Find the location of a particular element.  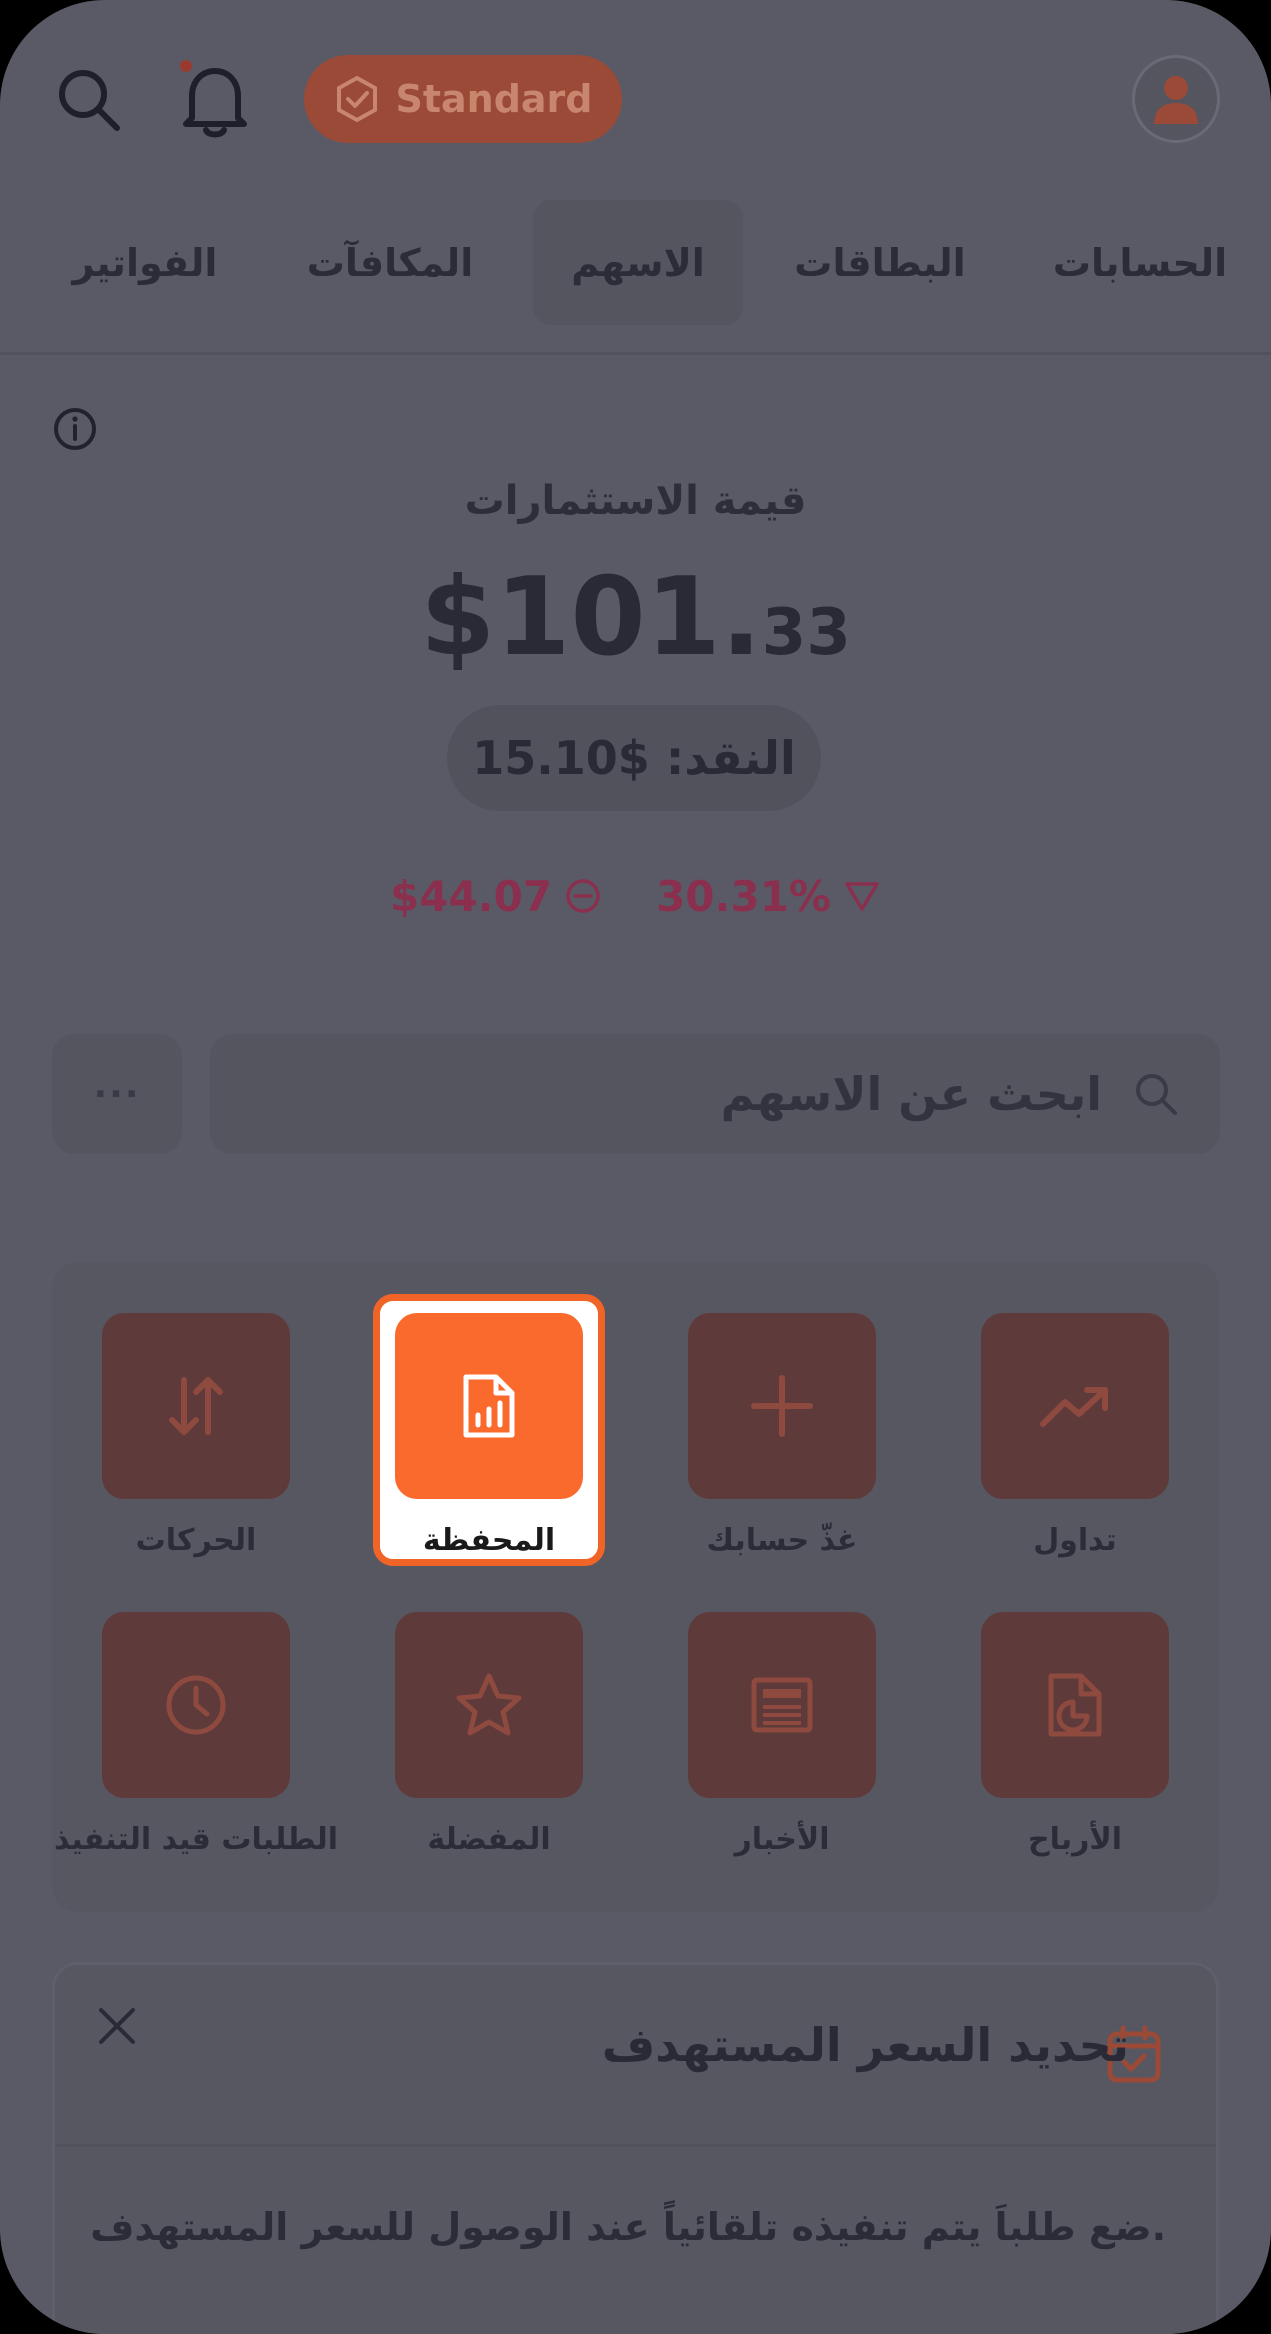

action-fund-account-tile is located at coordinates (782, 1406).